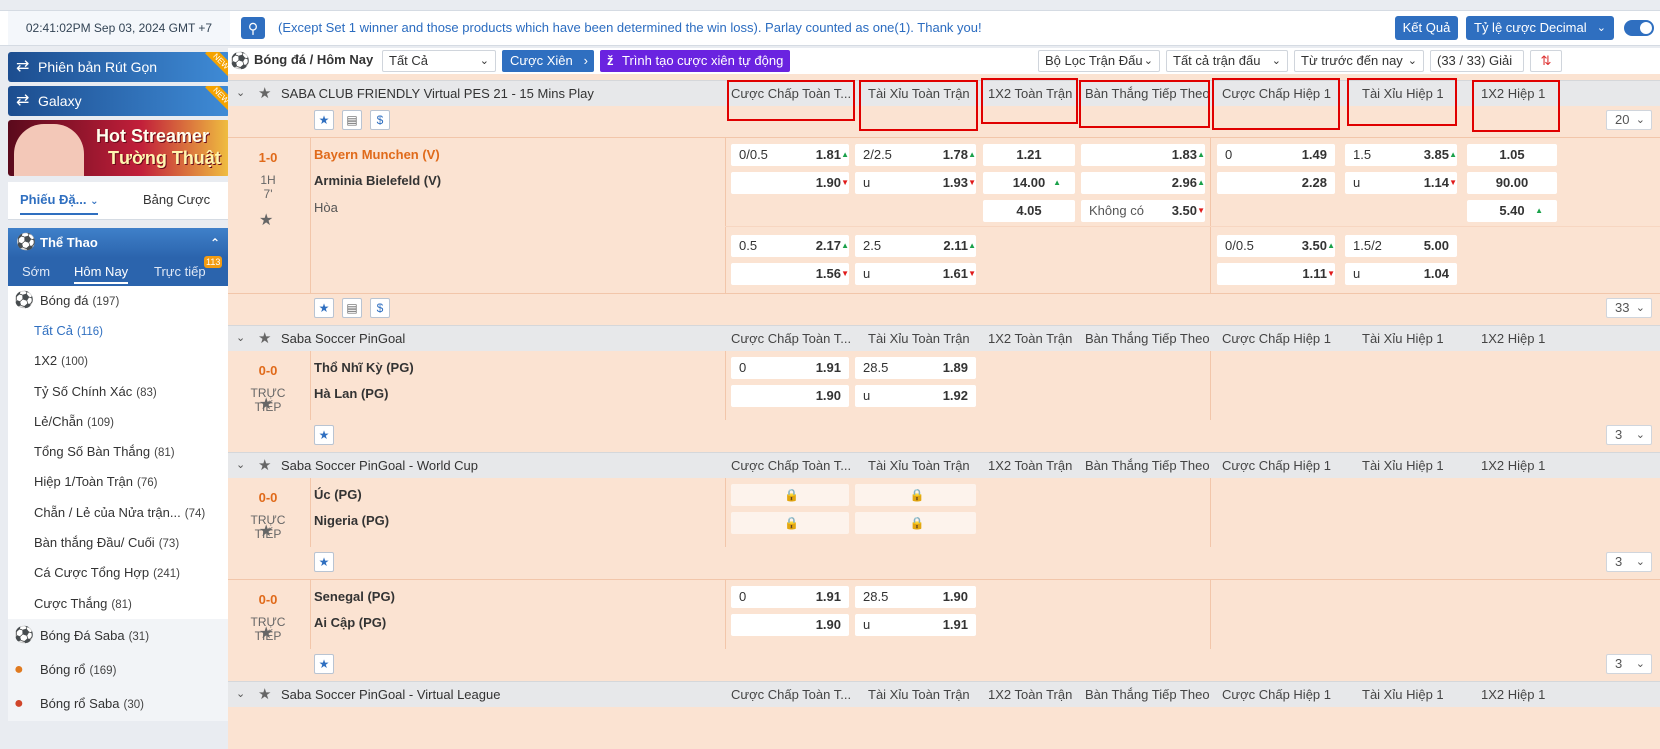 The image size is (1660, 749). What do you see at coordinates (101, 274) in the screenshot?
I see `tab-today: Hôm Nay` at bounding box center [101, 274].